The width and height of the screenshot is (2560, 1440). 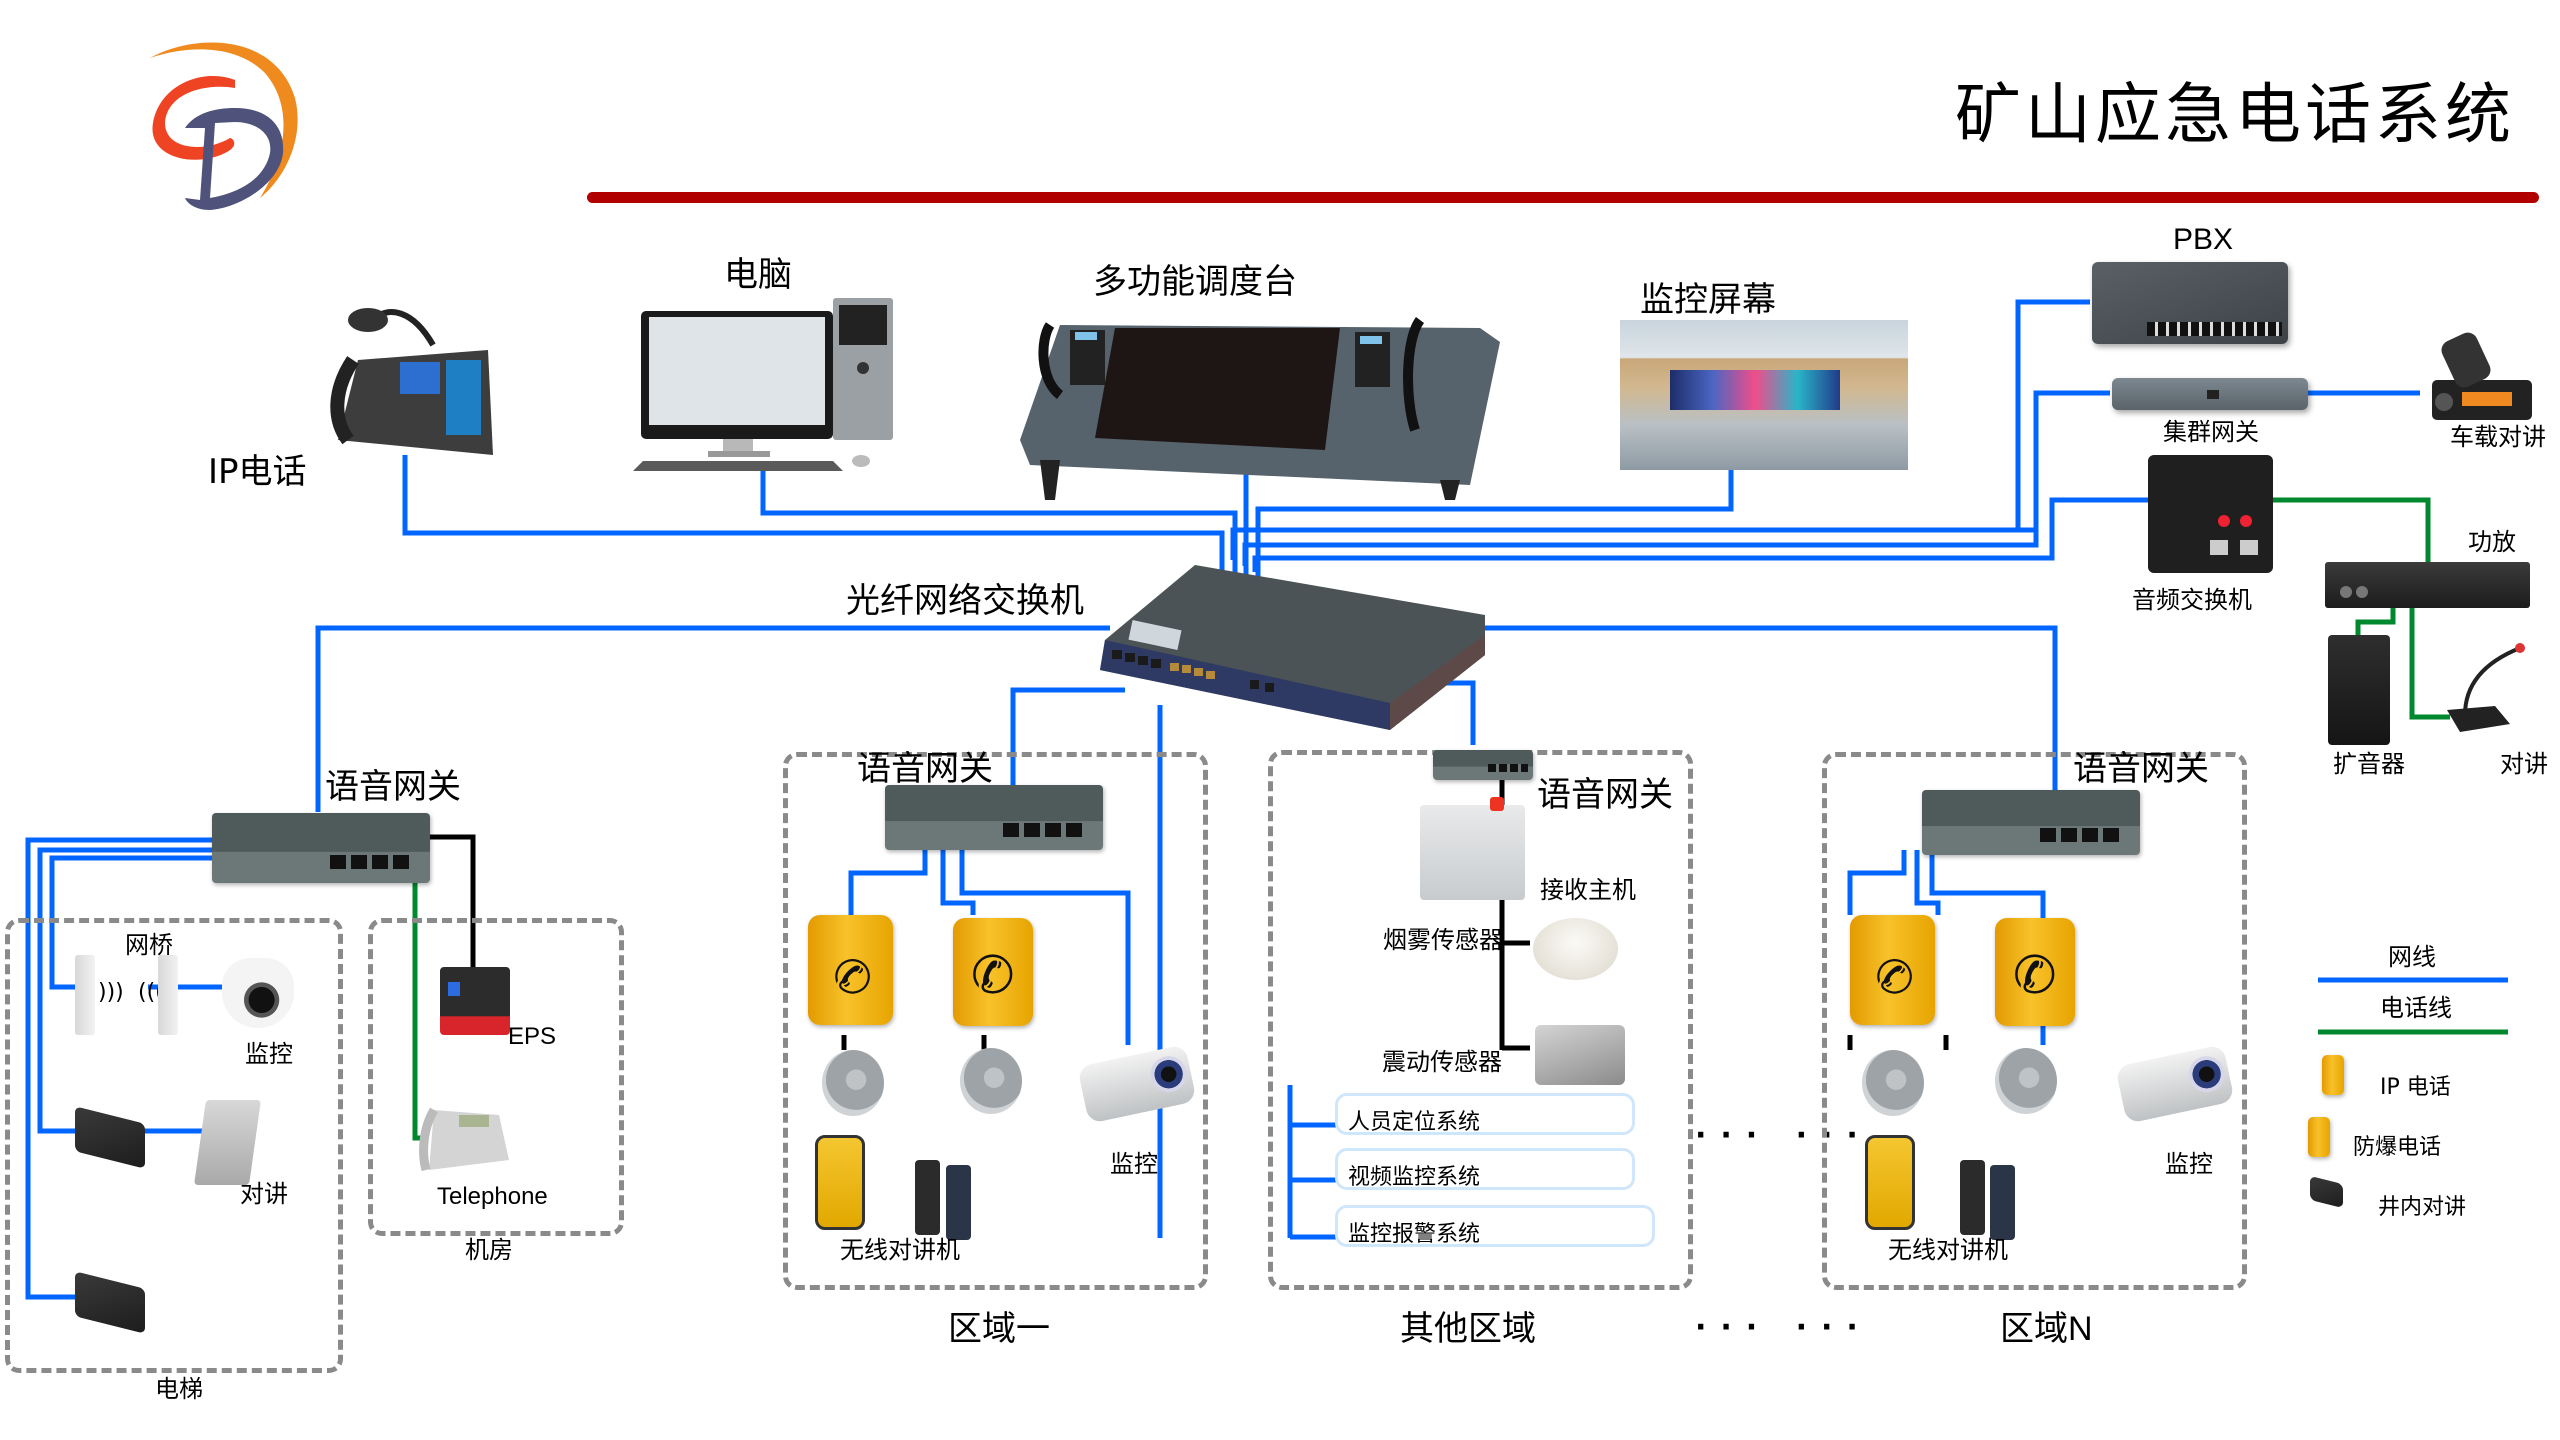 What do you see at coordinates (900, 1250) in the screenshot?
I see `zone-one-radio-label: 无线对讲机` at bounding box center [900, 1250].